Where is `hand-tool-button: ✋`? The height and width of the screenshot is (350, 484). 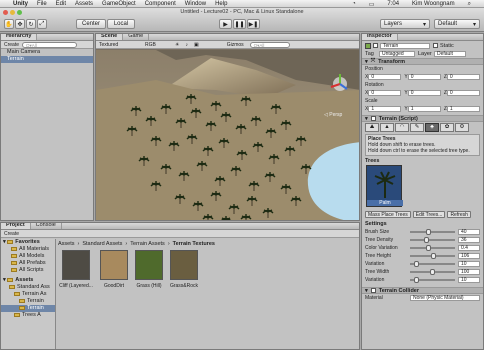
hand-tool-button: ✋ is located at coordinates (9, 24).